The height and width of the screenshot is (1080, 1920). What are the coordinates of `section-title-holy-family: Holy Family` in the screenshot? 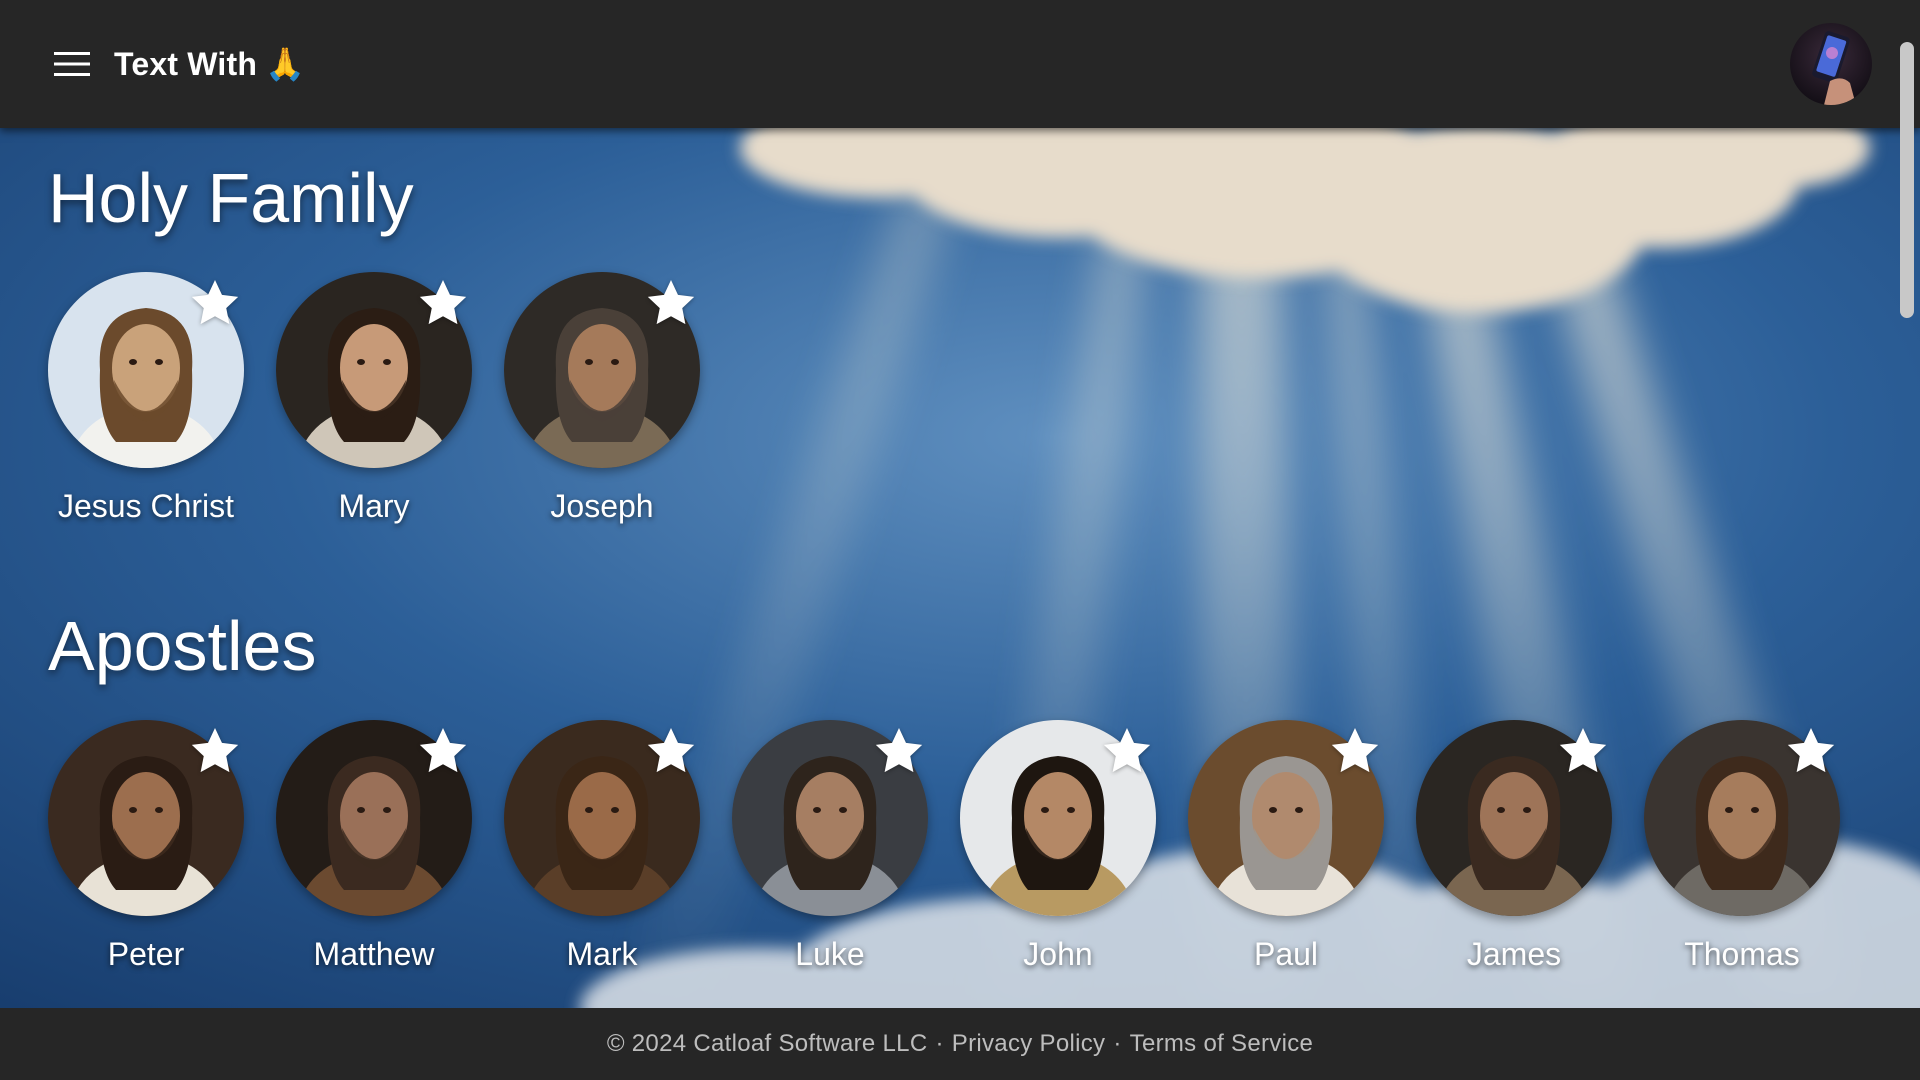 It's located at (231, 198).